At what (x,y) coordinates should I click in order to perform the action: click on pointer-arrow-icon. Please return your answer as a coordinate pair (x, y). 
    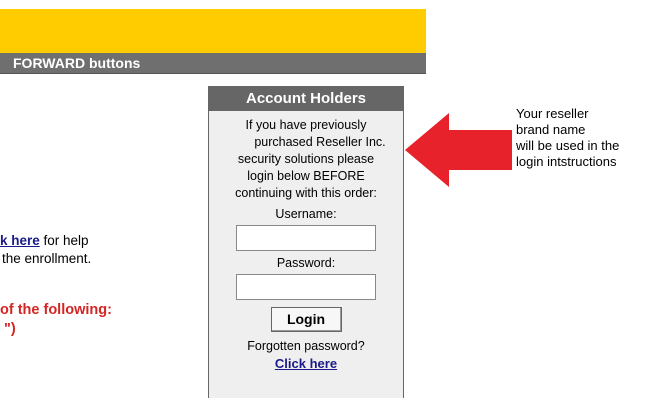
    Looking at the image, I should click on (458, 150).